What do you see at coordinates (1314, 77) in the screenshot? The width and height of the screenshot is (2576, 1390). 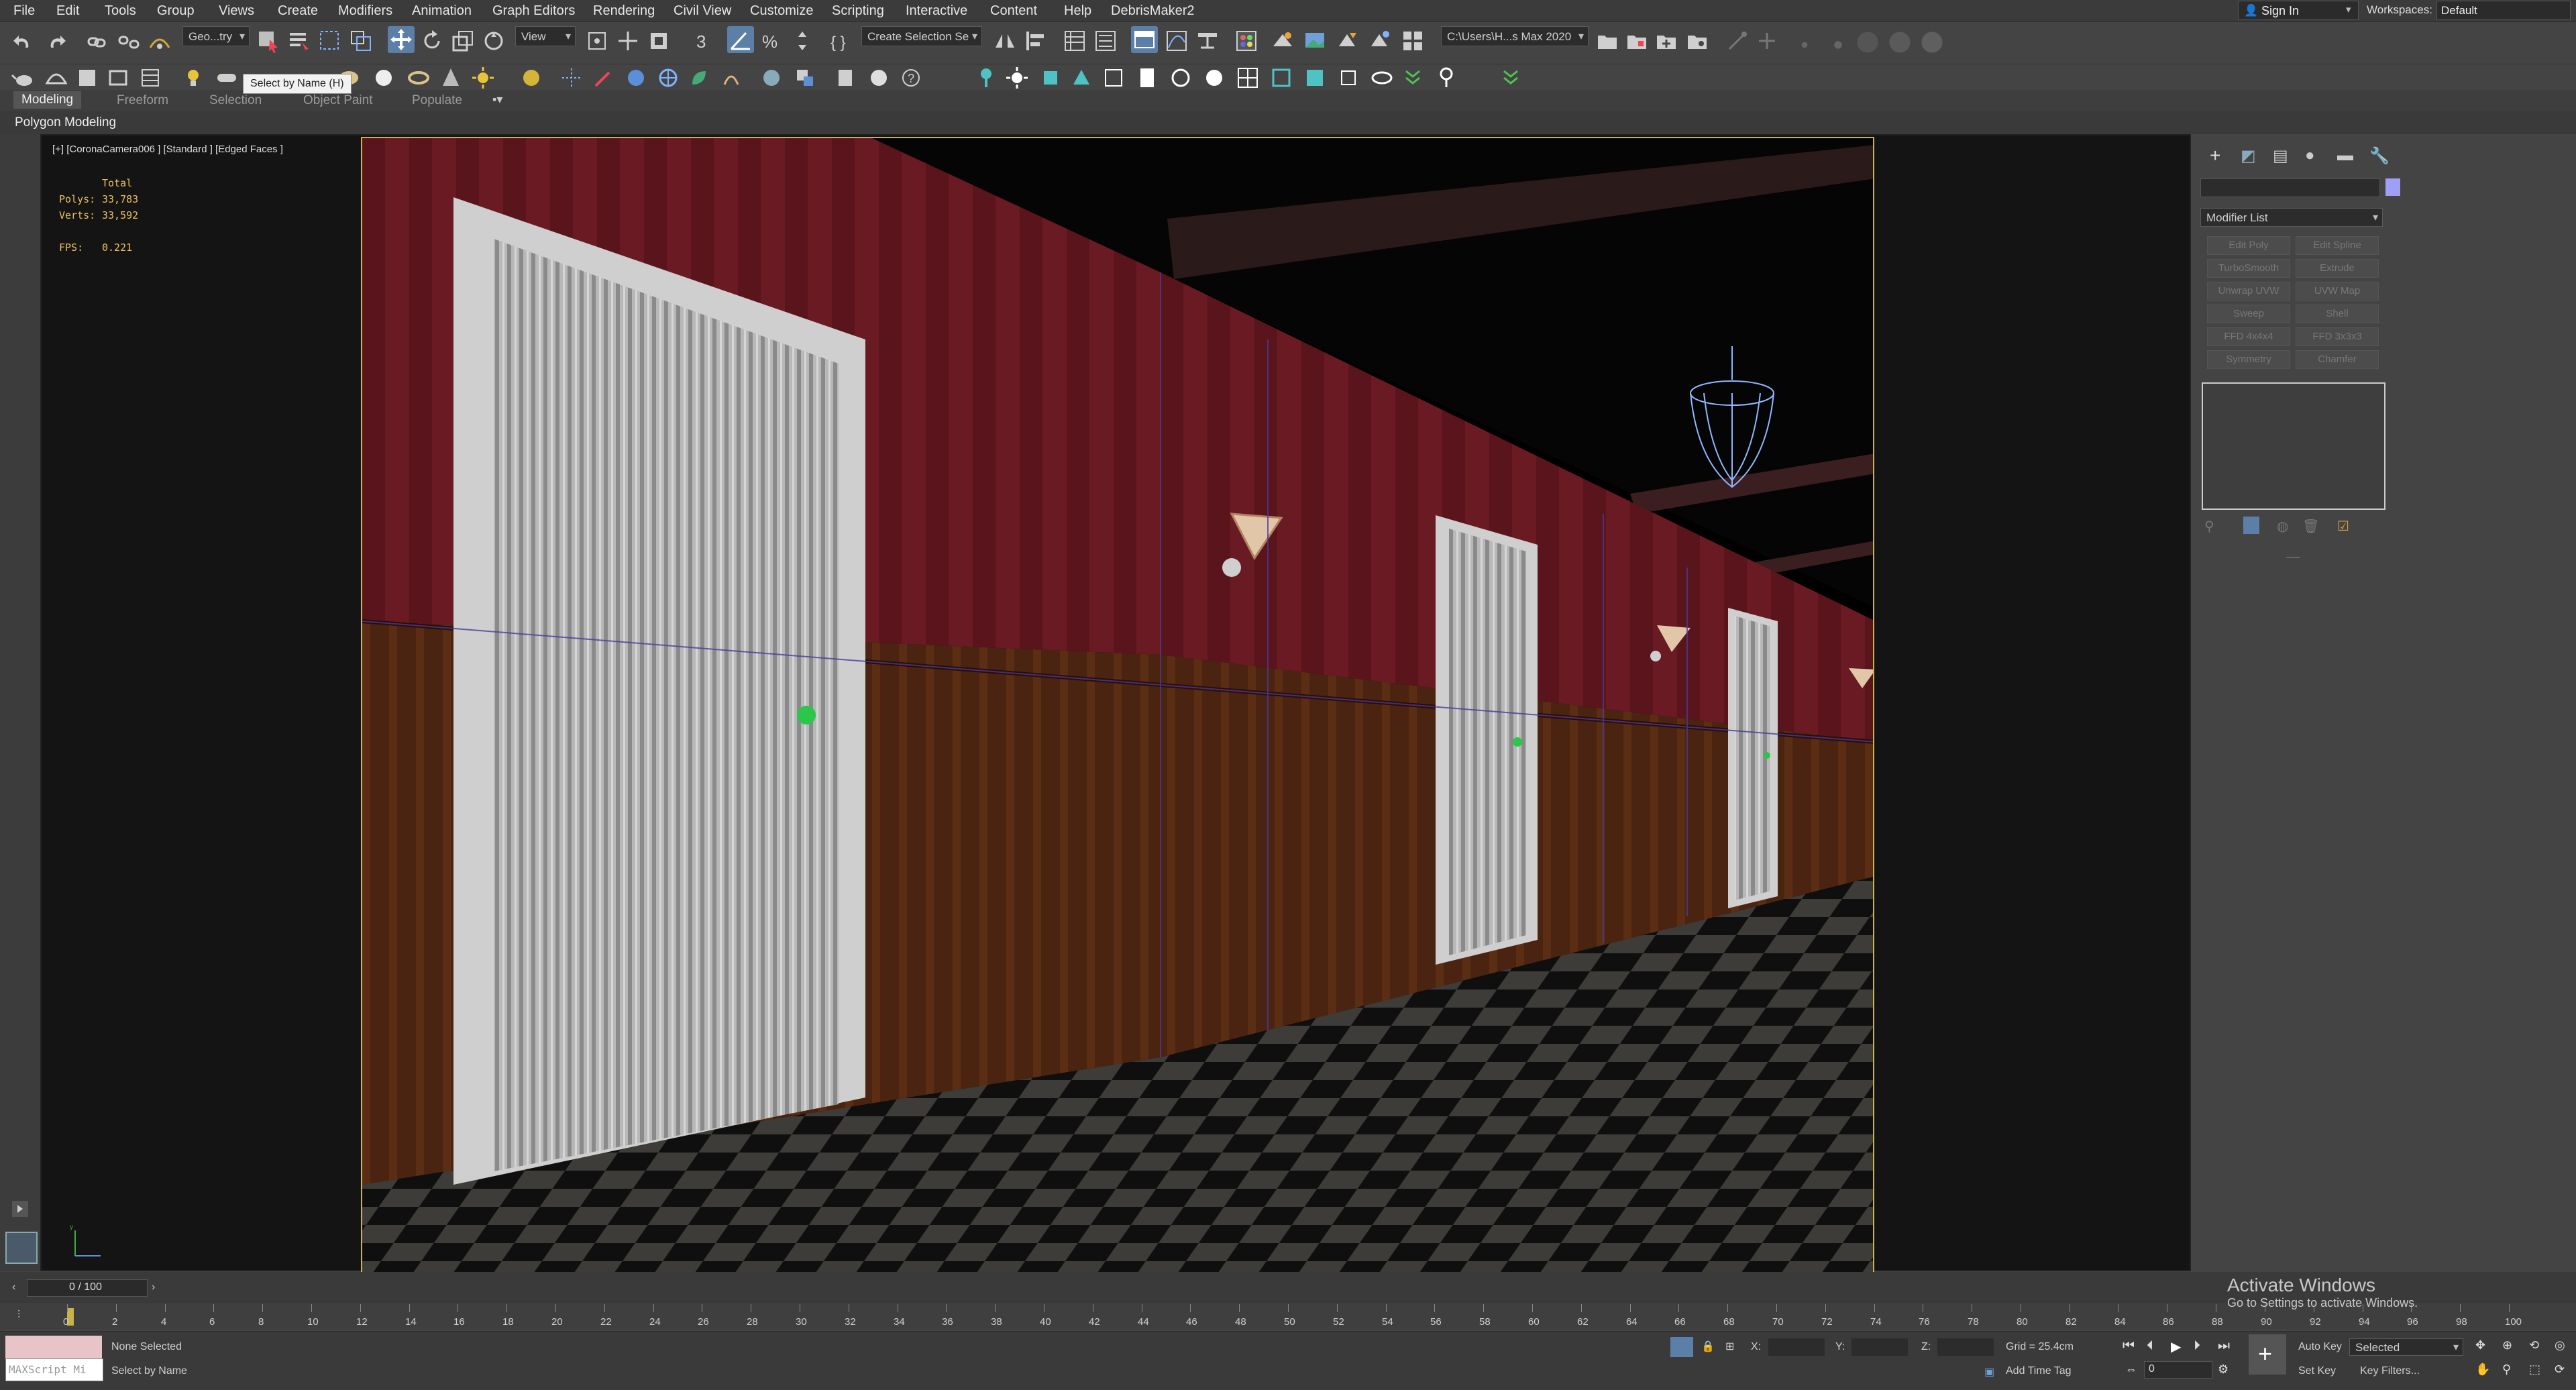 I see `corona-pattern-icon` at bounding box center [1314, 77].